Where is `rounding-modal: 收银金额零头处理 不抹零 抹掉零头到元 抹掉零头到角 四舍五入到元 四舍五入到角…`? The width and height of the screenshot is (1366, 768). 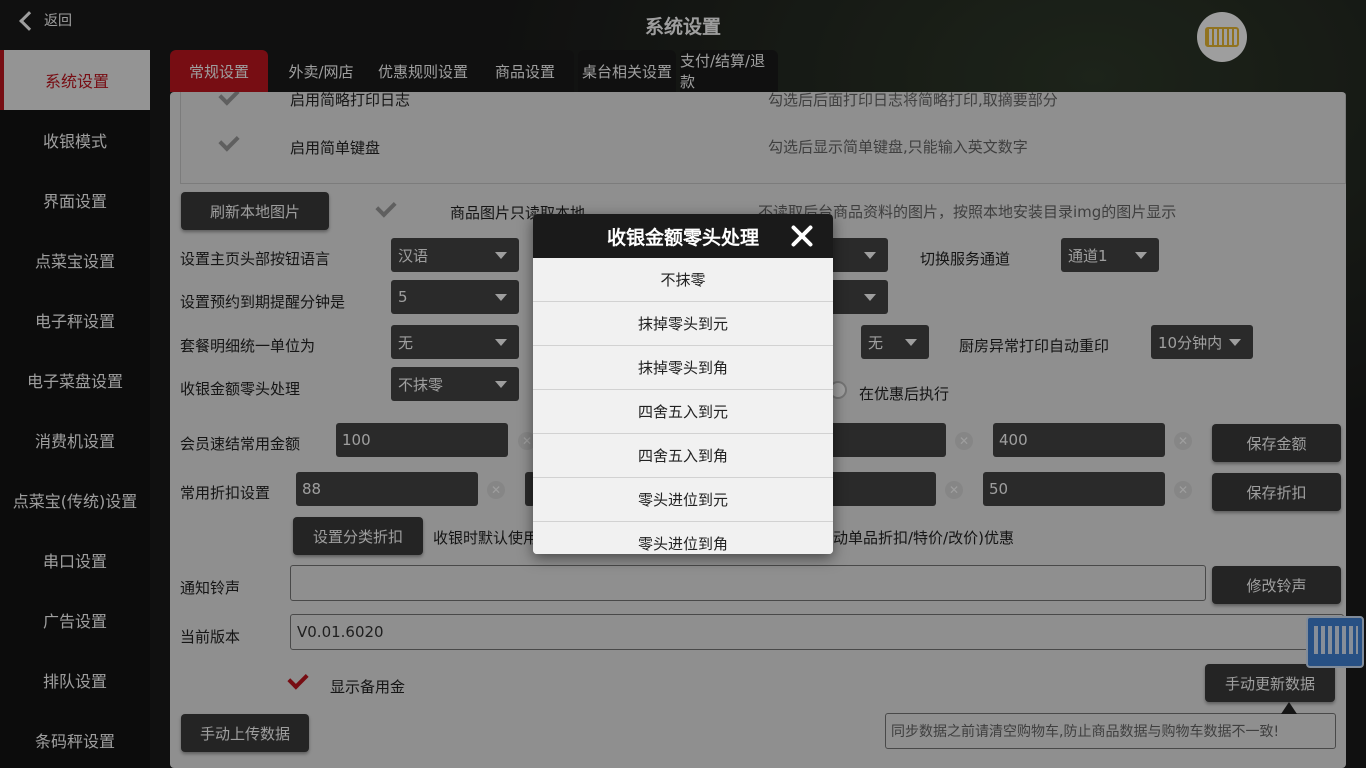 rounding-modal: 收银金额零头处理 不抹零 抹掉零头到元 抹掉零头到角 四舍五入到元 四舍五入到角… is located at coordinates (683, 384).